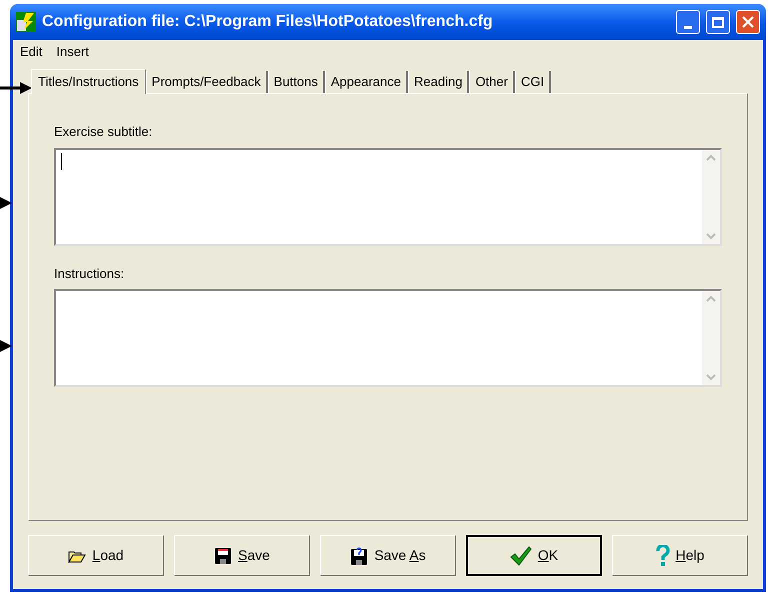 The height and width of the screenshot is (597, 773). Describe the element at coordinates (104, 132) in the screenshot. I see `field-label: Exercise subtitle:` at that location.